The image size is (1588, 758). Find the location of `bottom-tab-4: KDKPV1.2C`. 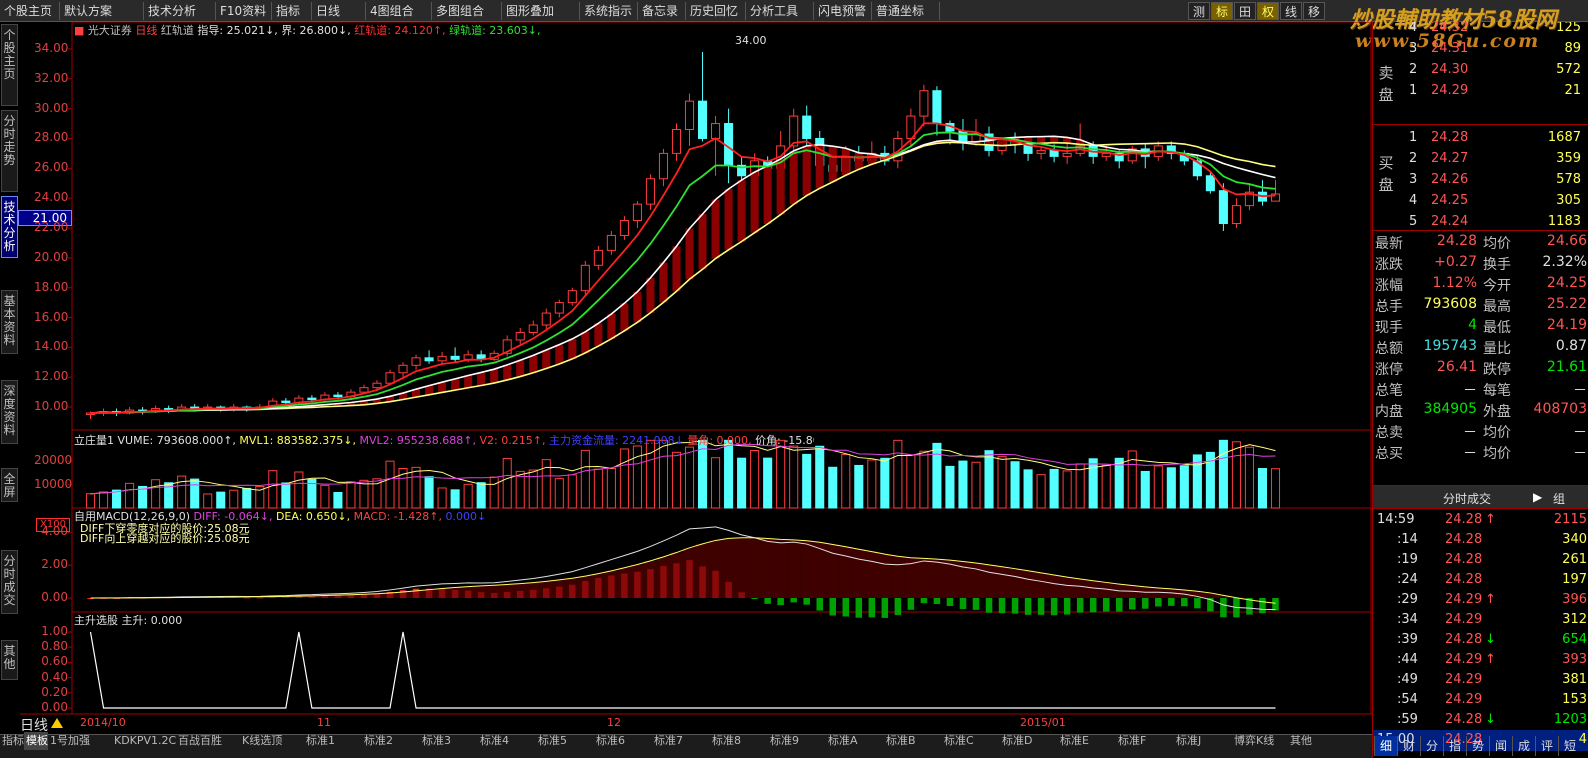

bottom-tab-4: KDKPV1.2C is located at coordinates (144, 741).